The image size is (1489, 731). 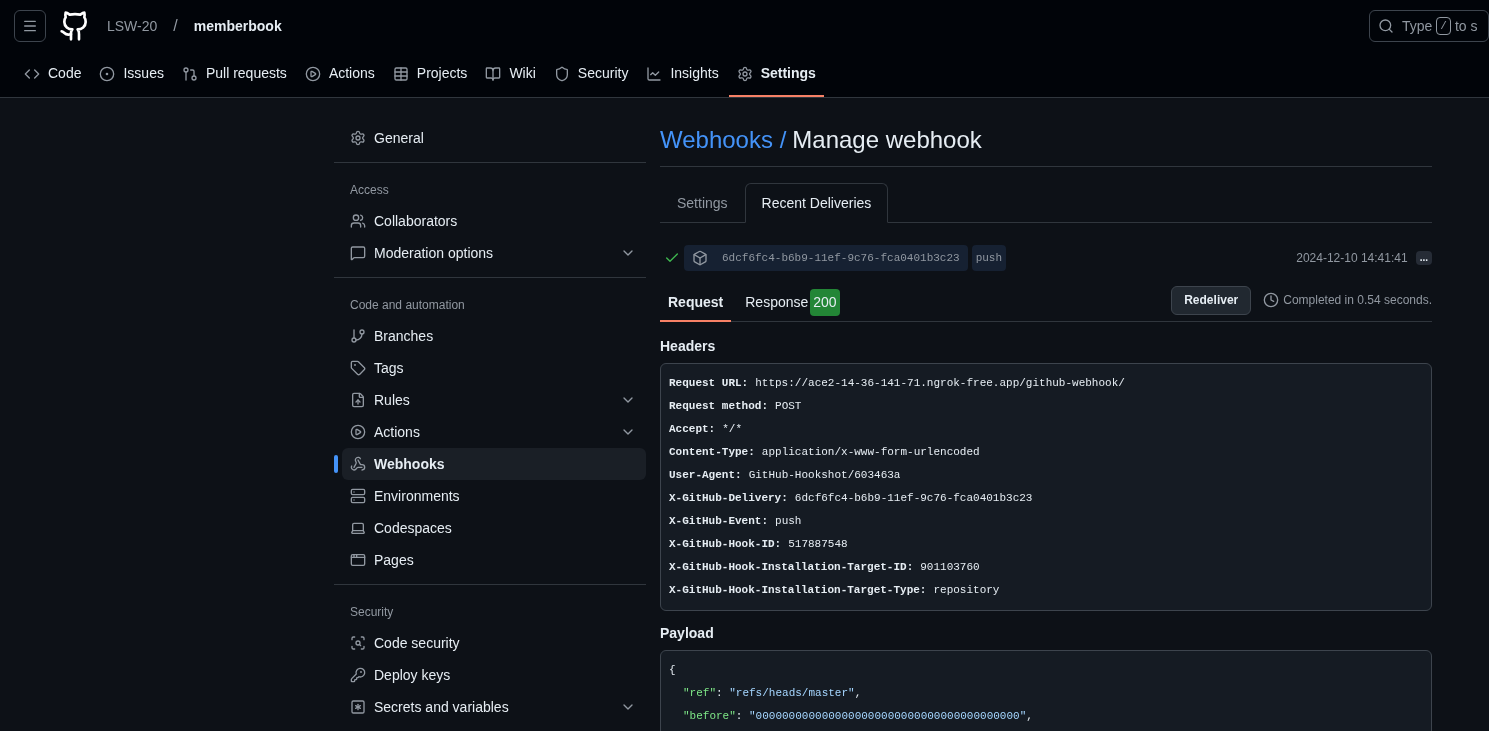 I want to click on status-badge: 200, so click(x=825, y=302).